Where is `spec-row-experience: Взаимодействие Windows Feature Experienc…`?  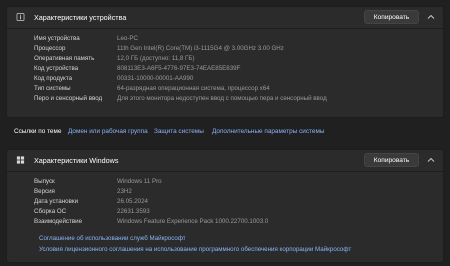 spec-row-experience: Взаимодействие Windows Feature Experienc… is located at coordinates (225, 222).